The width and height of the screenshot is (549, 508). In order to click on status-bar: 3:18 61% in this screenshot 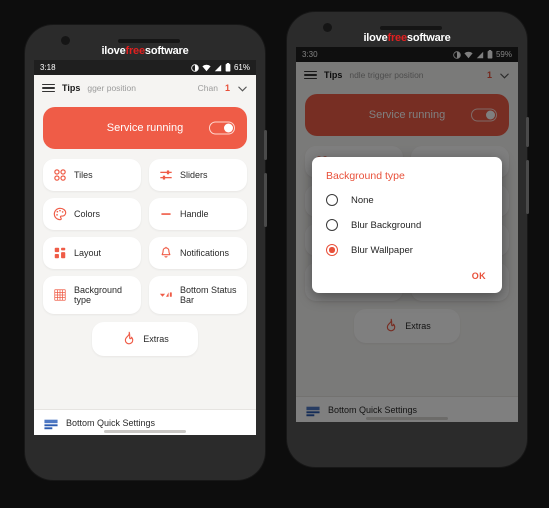, I will do `click(145, 67)`.